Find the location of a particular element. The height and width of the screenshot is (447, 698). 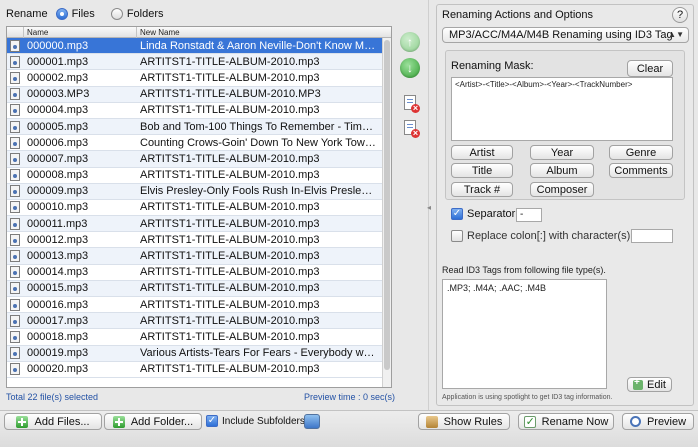

help-button: ? is located at coordinates (680, 15).